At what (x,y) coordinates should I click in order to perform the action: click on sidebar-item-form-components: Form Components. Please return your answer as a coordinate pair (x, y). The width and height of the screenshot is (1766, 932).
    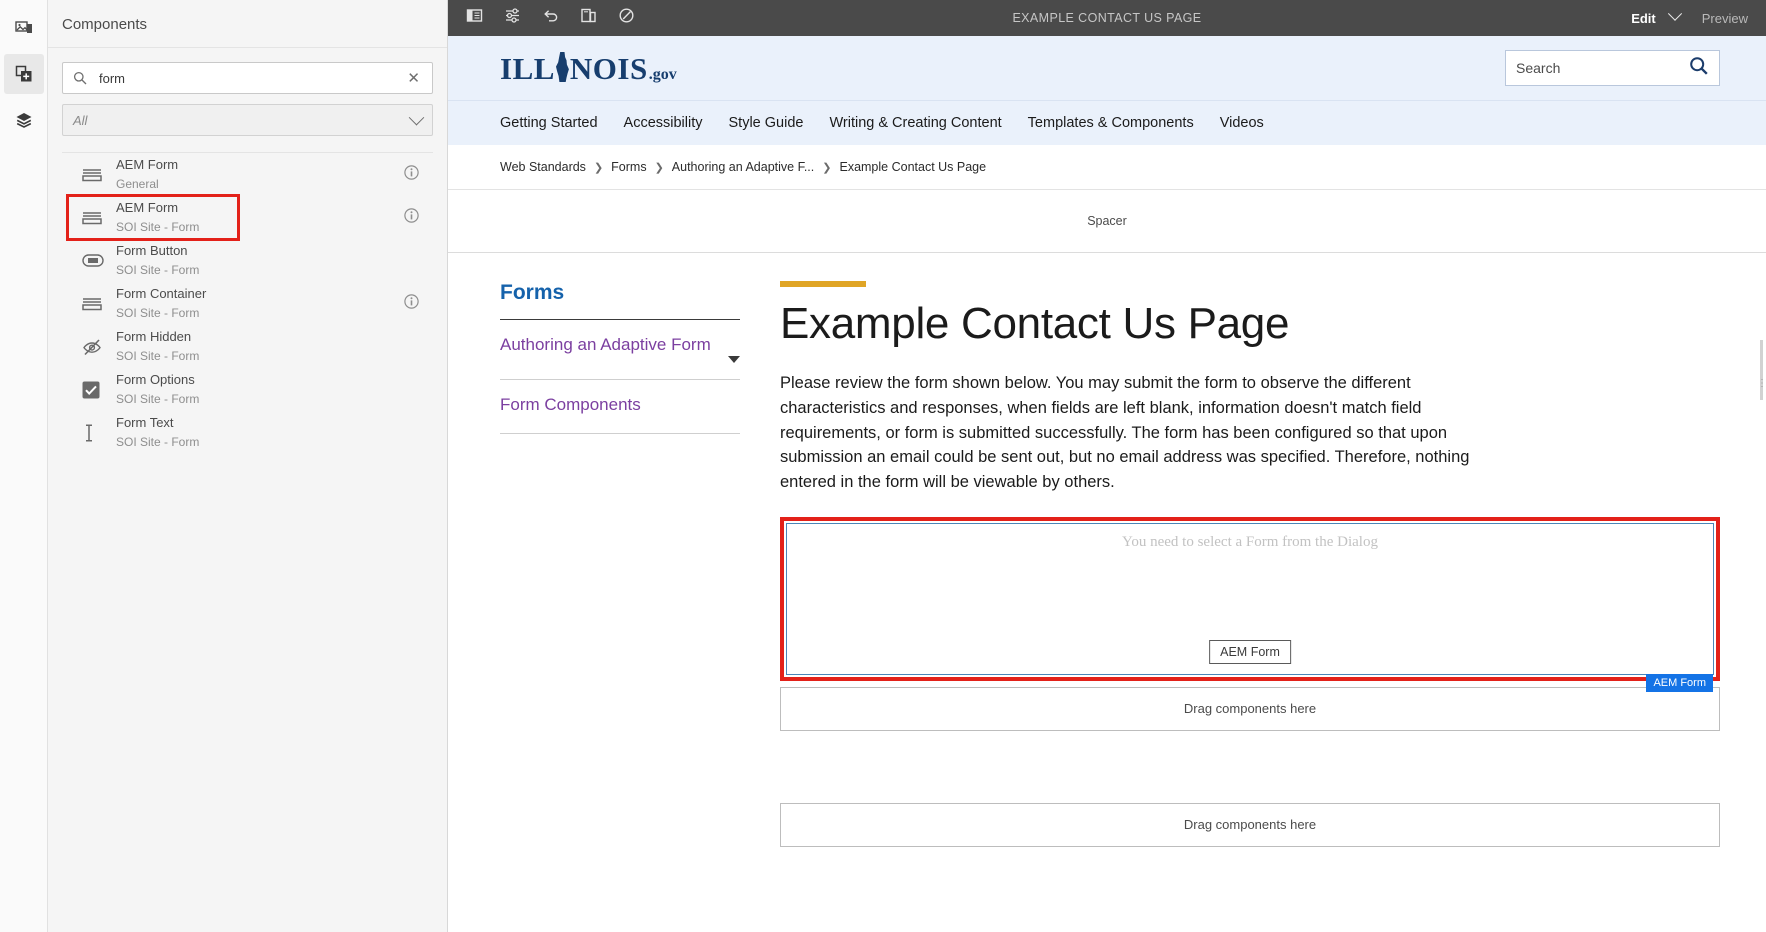
    Looking at the image, I should click on (620, 407).